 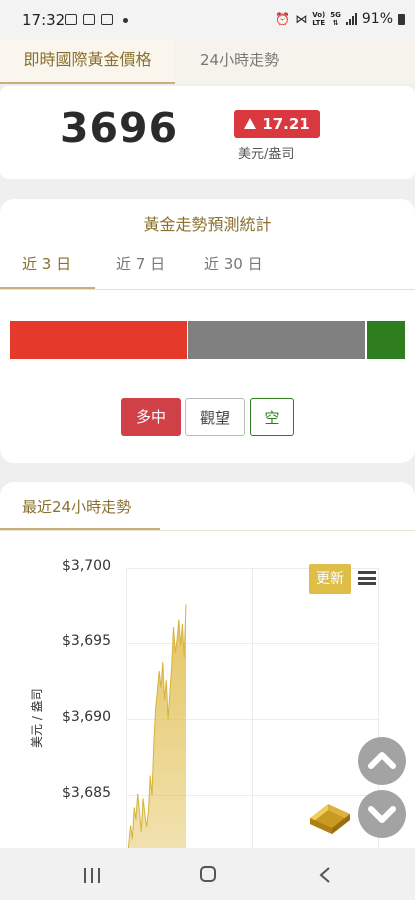 I want to click on gold-bar-icon, so click(x=330, y=819).